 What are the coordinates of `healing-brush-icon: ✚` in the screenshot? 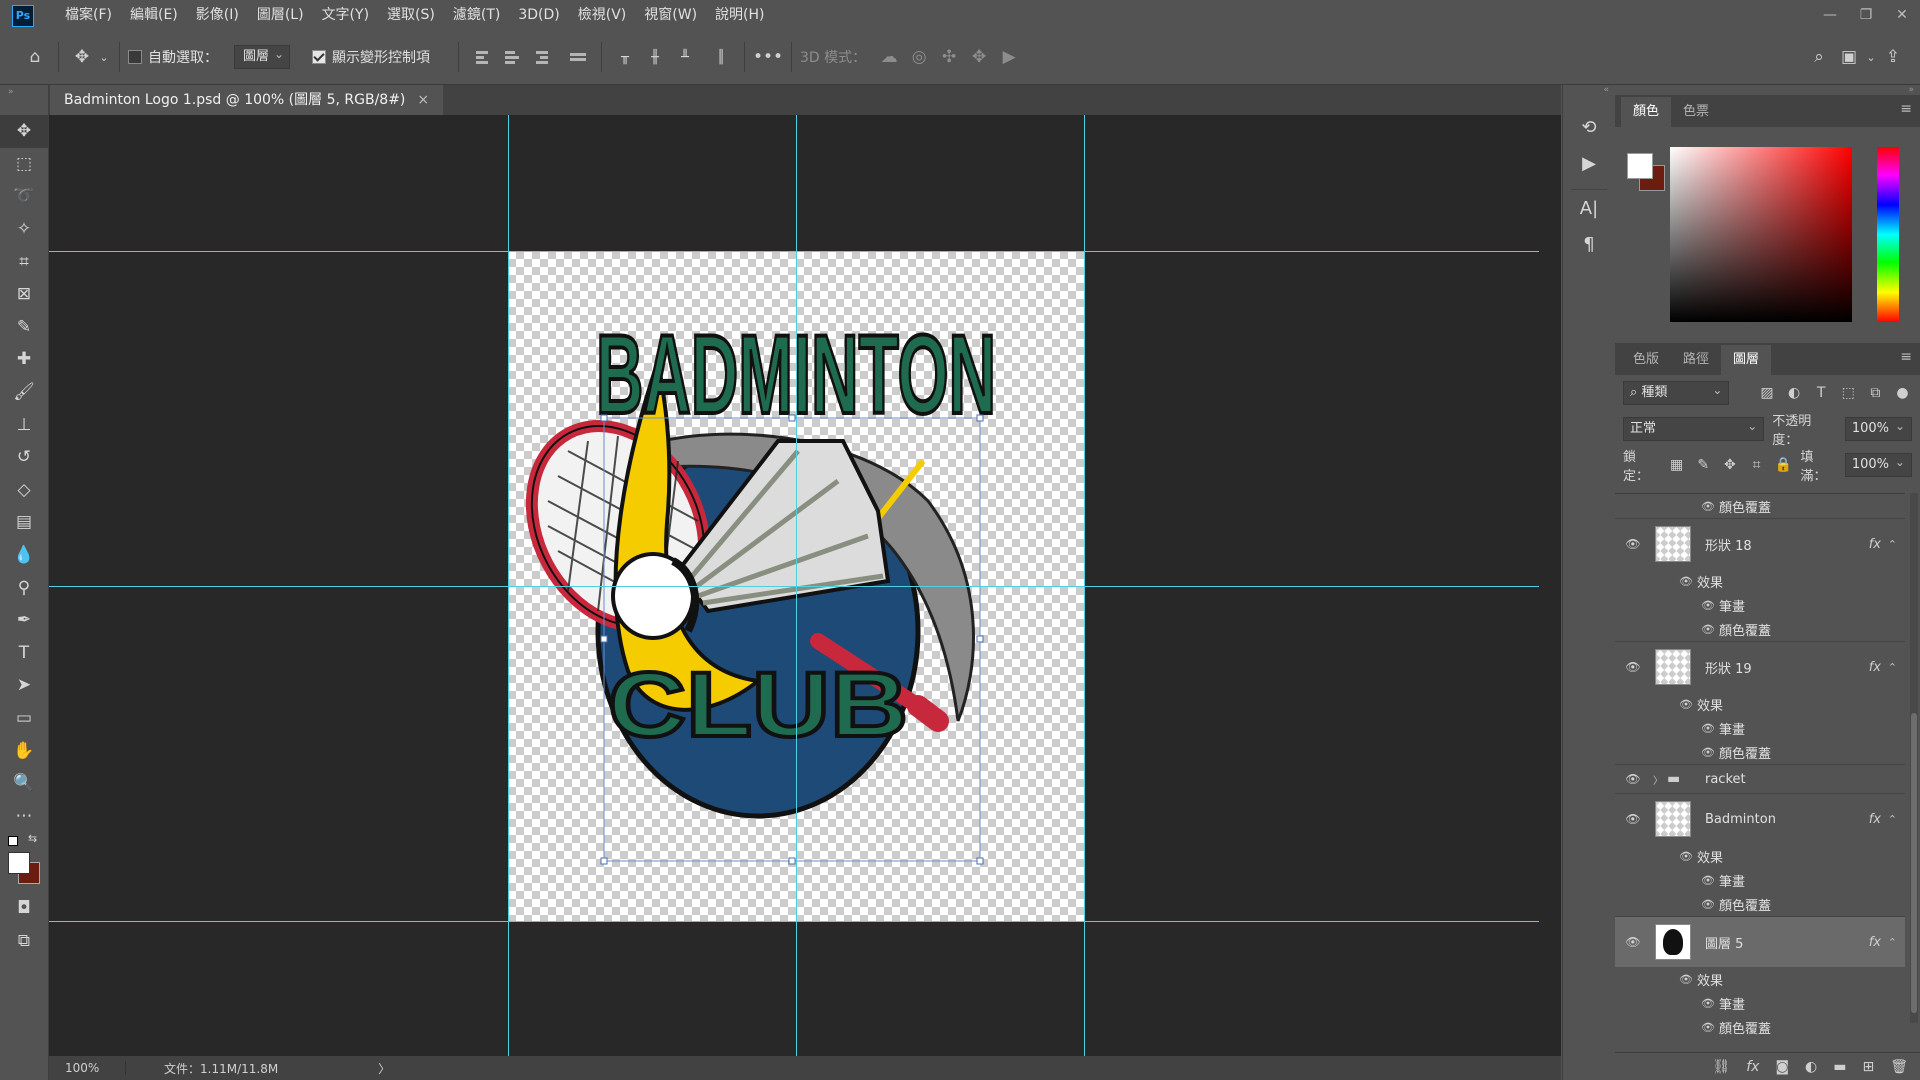 It's located at (24, 359).